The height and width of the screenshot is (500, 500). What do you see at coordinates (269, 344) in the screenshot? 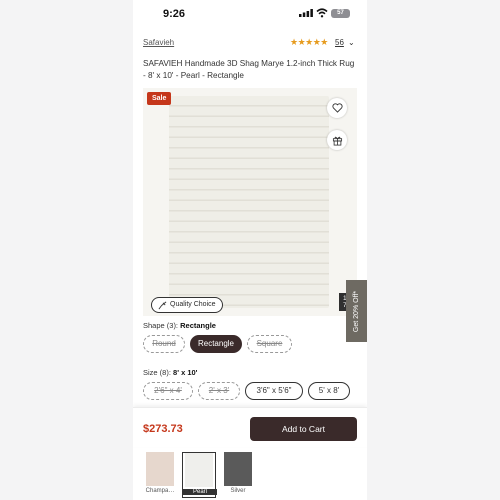
I see `shape-option-square: Square` at bounding box center [269, 344].